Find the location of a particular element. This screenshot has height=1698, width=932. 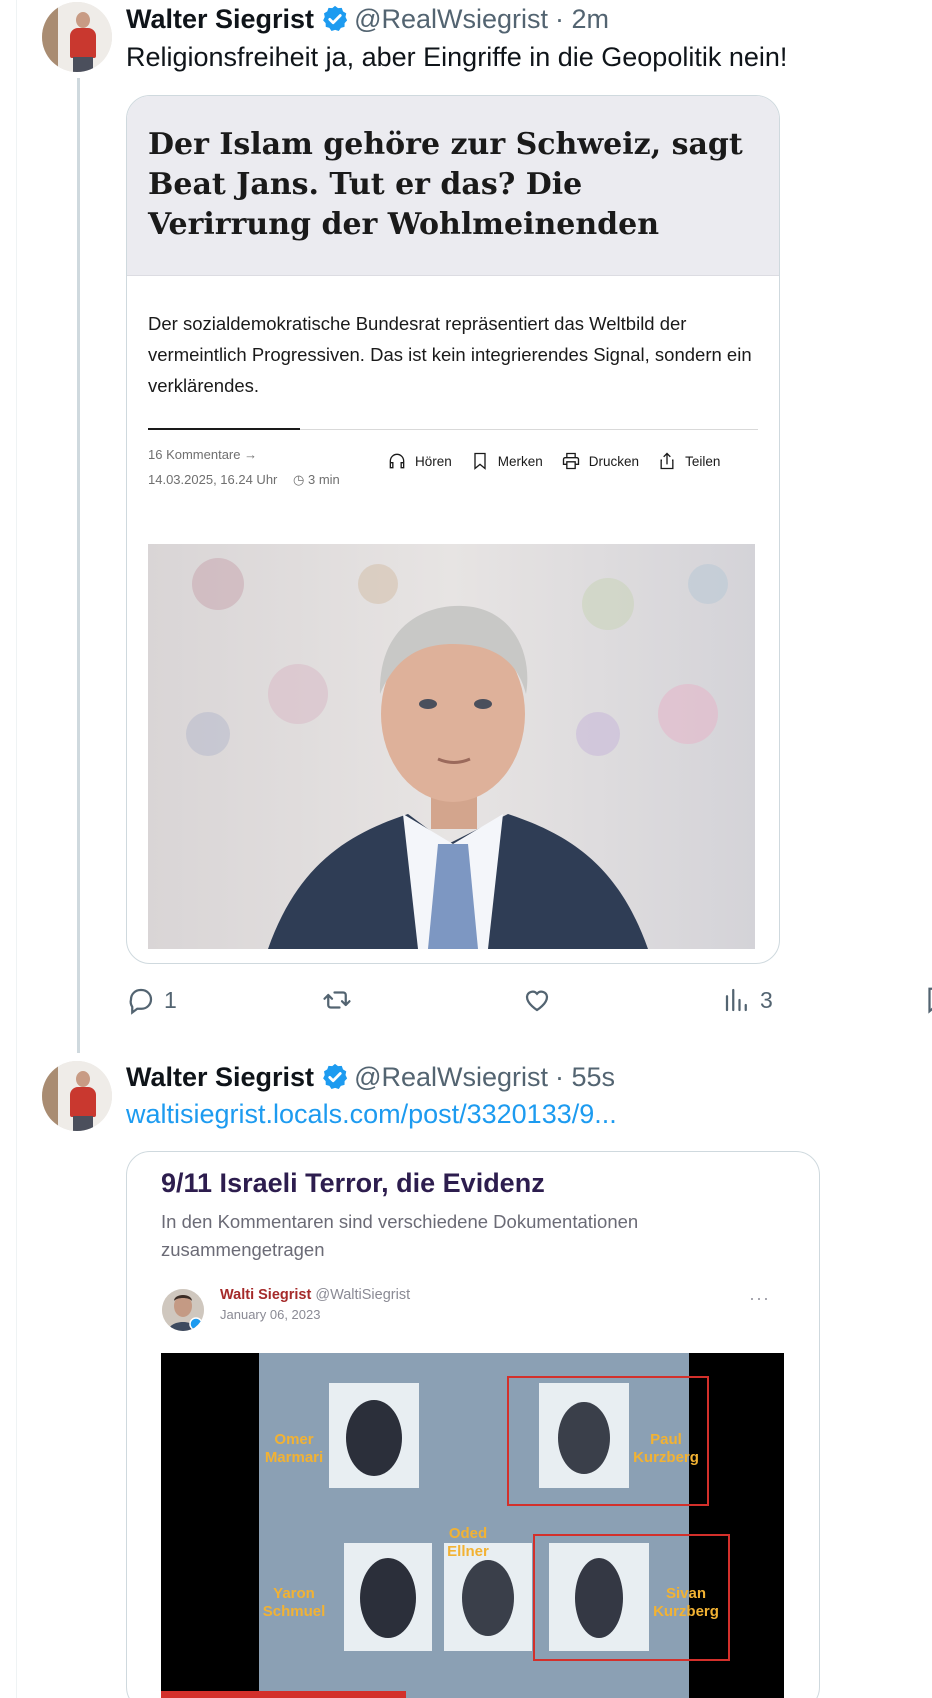

author-avatar is located at coordinates (183, 1310).